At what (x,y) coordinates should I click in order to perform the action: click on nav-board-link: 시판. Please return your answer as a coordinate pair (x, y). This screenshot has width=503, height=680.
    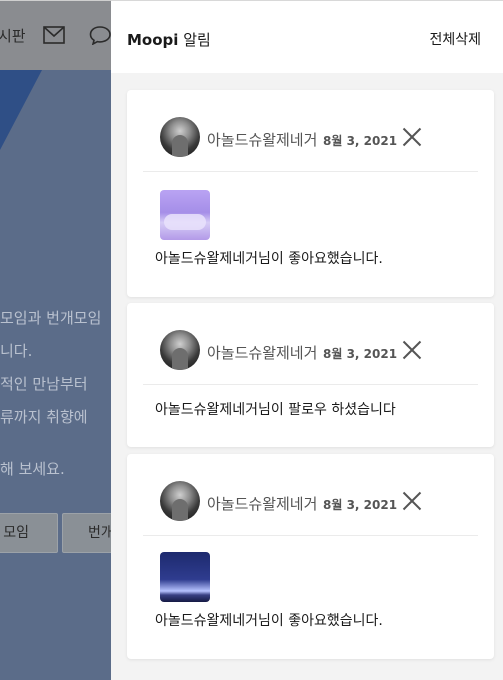
    Looking at the image, I should click on (13, 35).